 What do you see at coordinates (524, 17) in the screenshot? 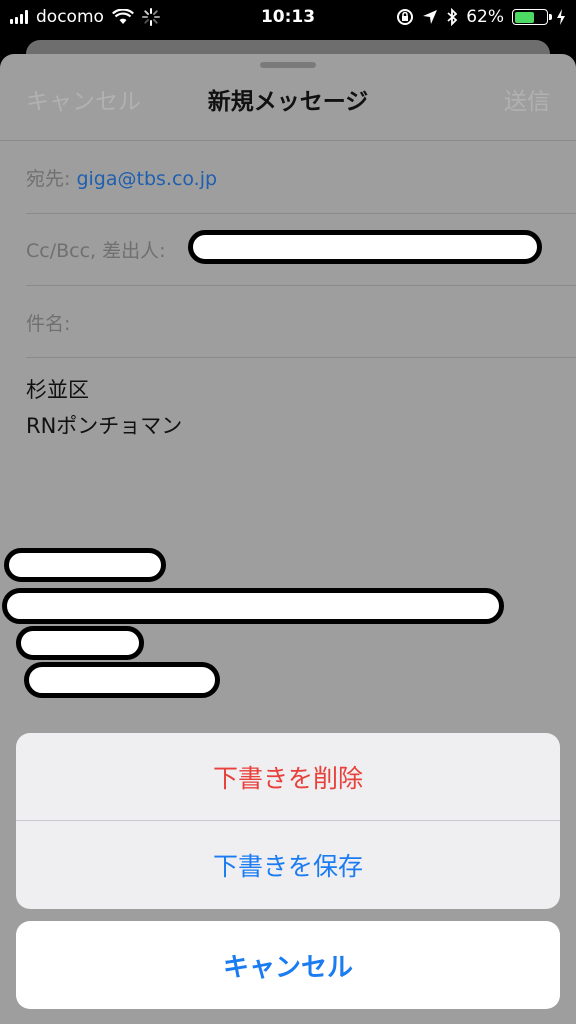
I see `battery-fill` at bounding box center [524, 17].